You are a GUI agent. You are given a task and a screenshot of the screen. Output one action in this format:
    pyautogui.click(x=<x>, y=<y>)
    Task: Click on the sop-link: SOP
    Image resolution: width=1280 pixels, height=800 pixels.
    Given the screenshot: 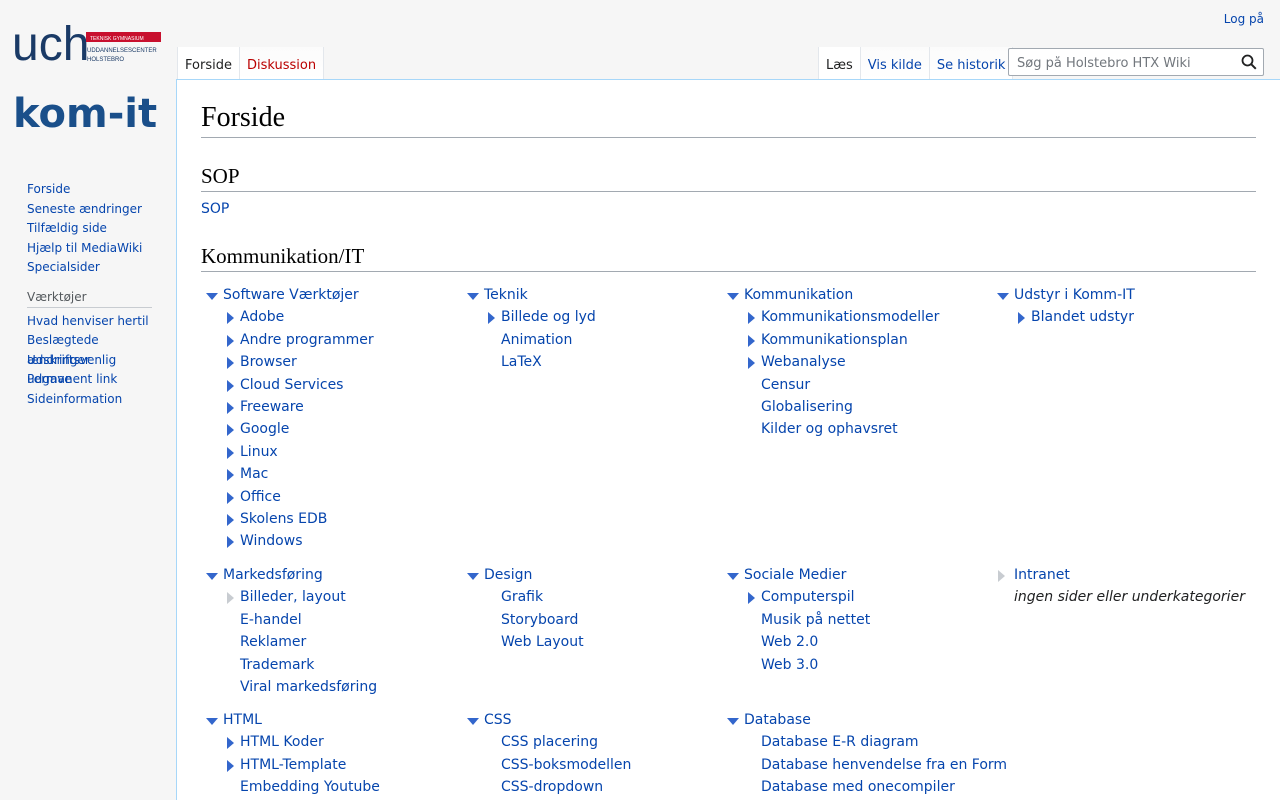 What is the action you would take?
    pyautogui.click(x=215, y=209)
    